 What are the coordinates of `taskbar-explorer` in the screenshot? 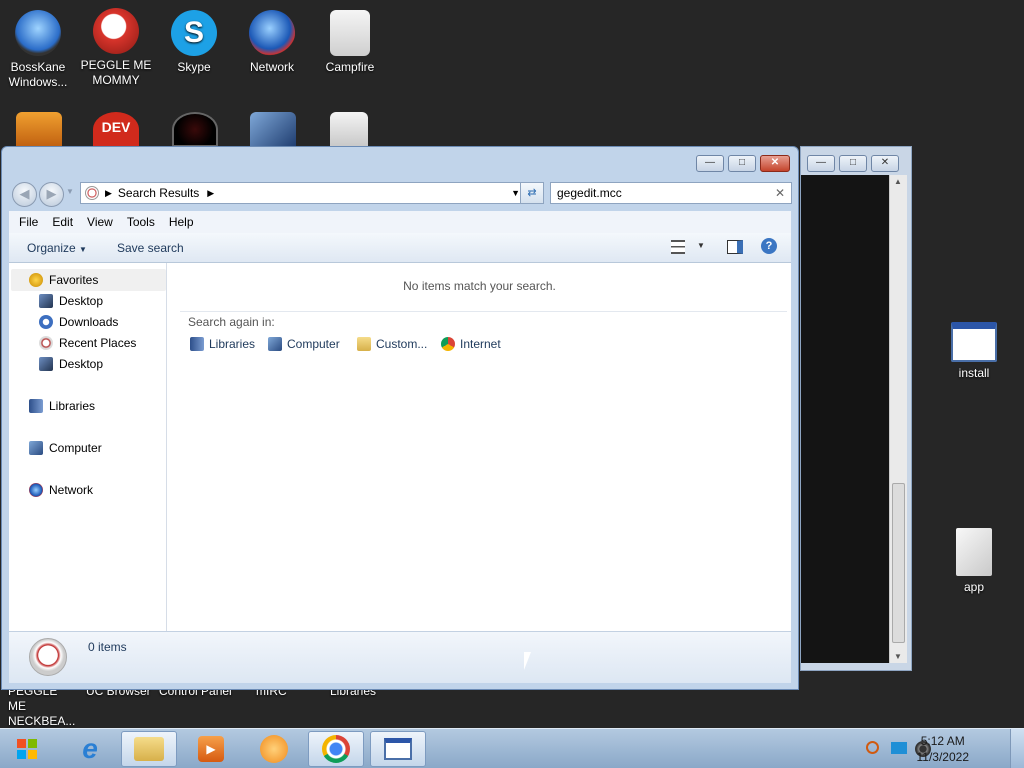 It's located at (149, 749).